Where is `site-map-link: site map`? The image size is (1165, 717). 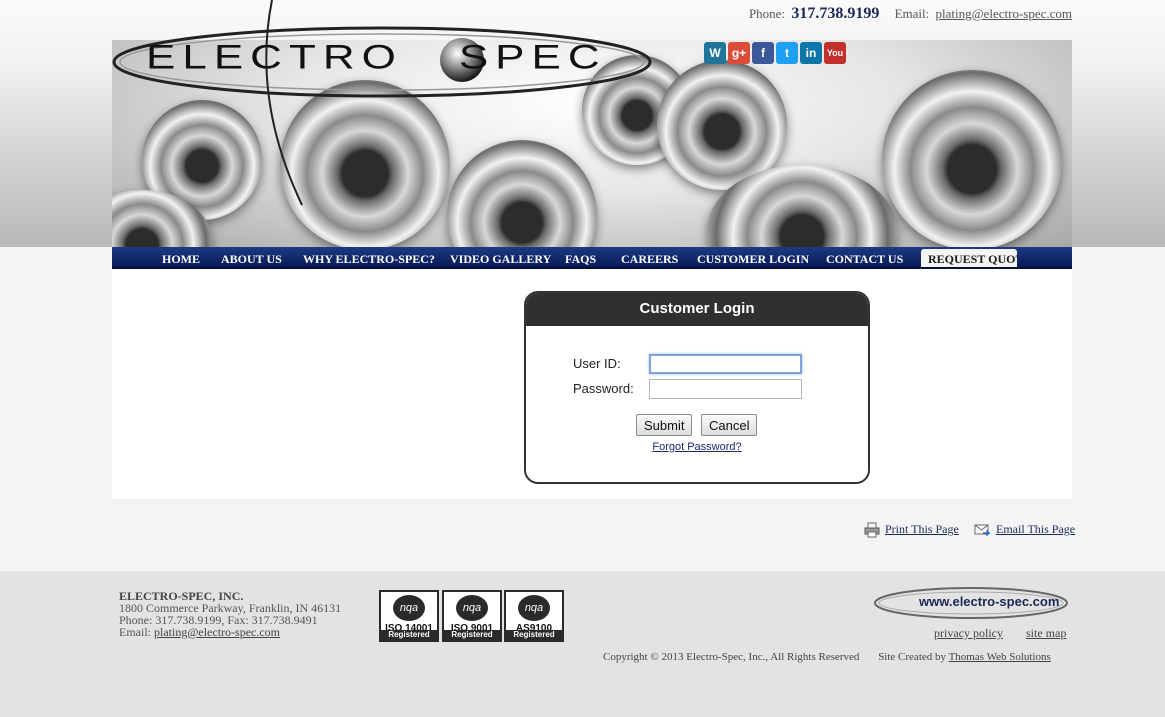 site-map-link: site map is located at coordinates (1046, 633).